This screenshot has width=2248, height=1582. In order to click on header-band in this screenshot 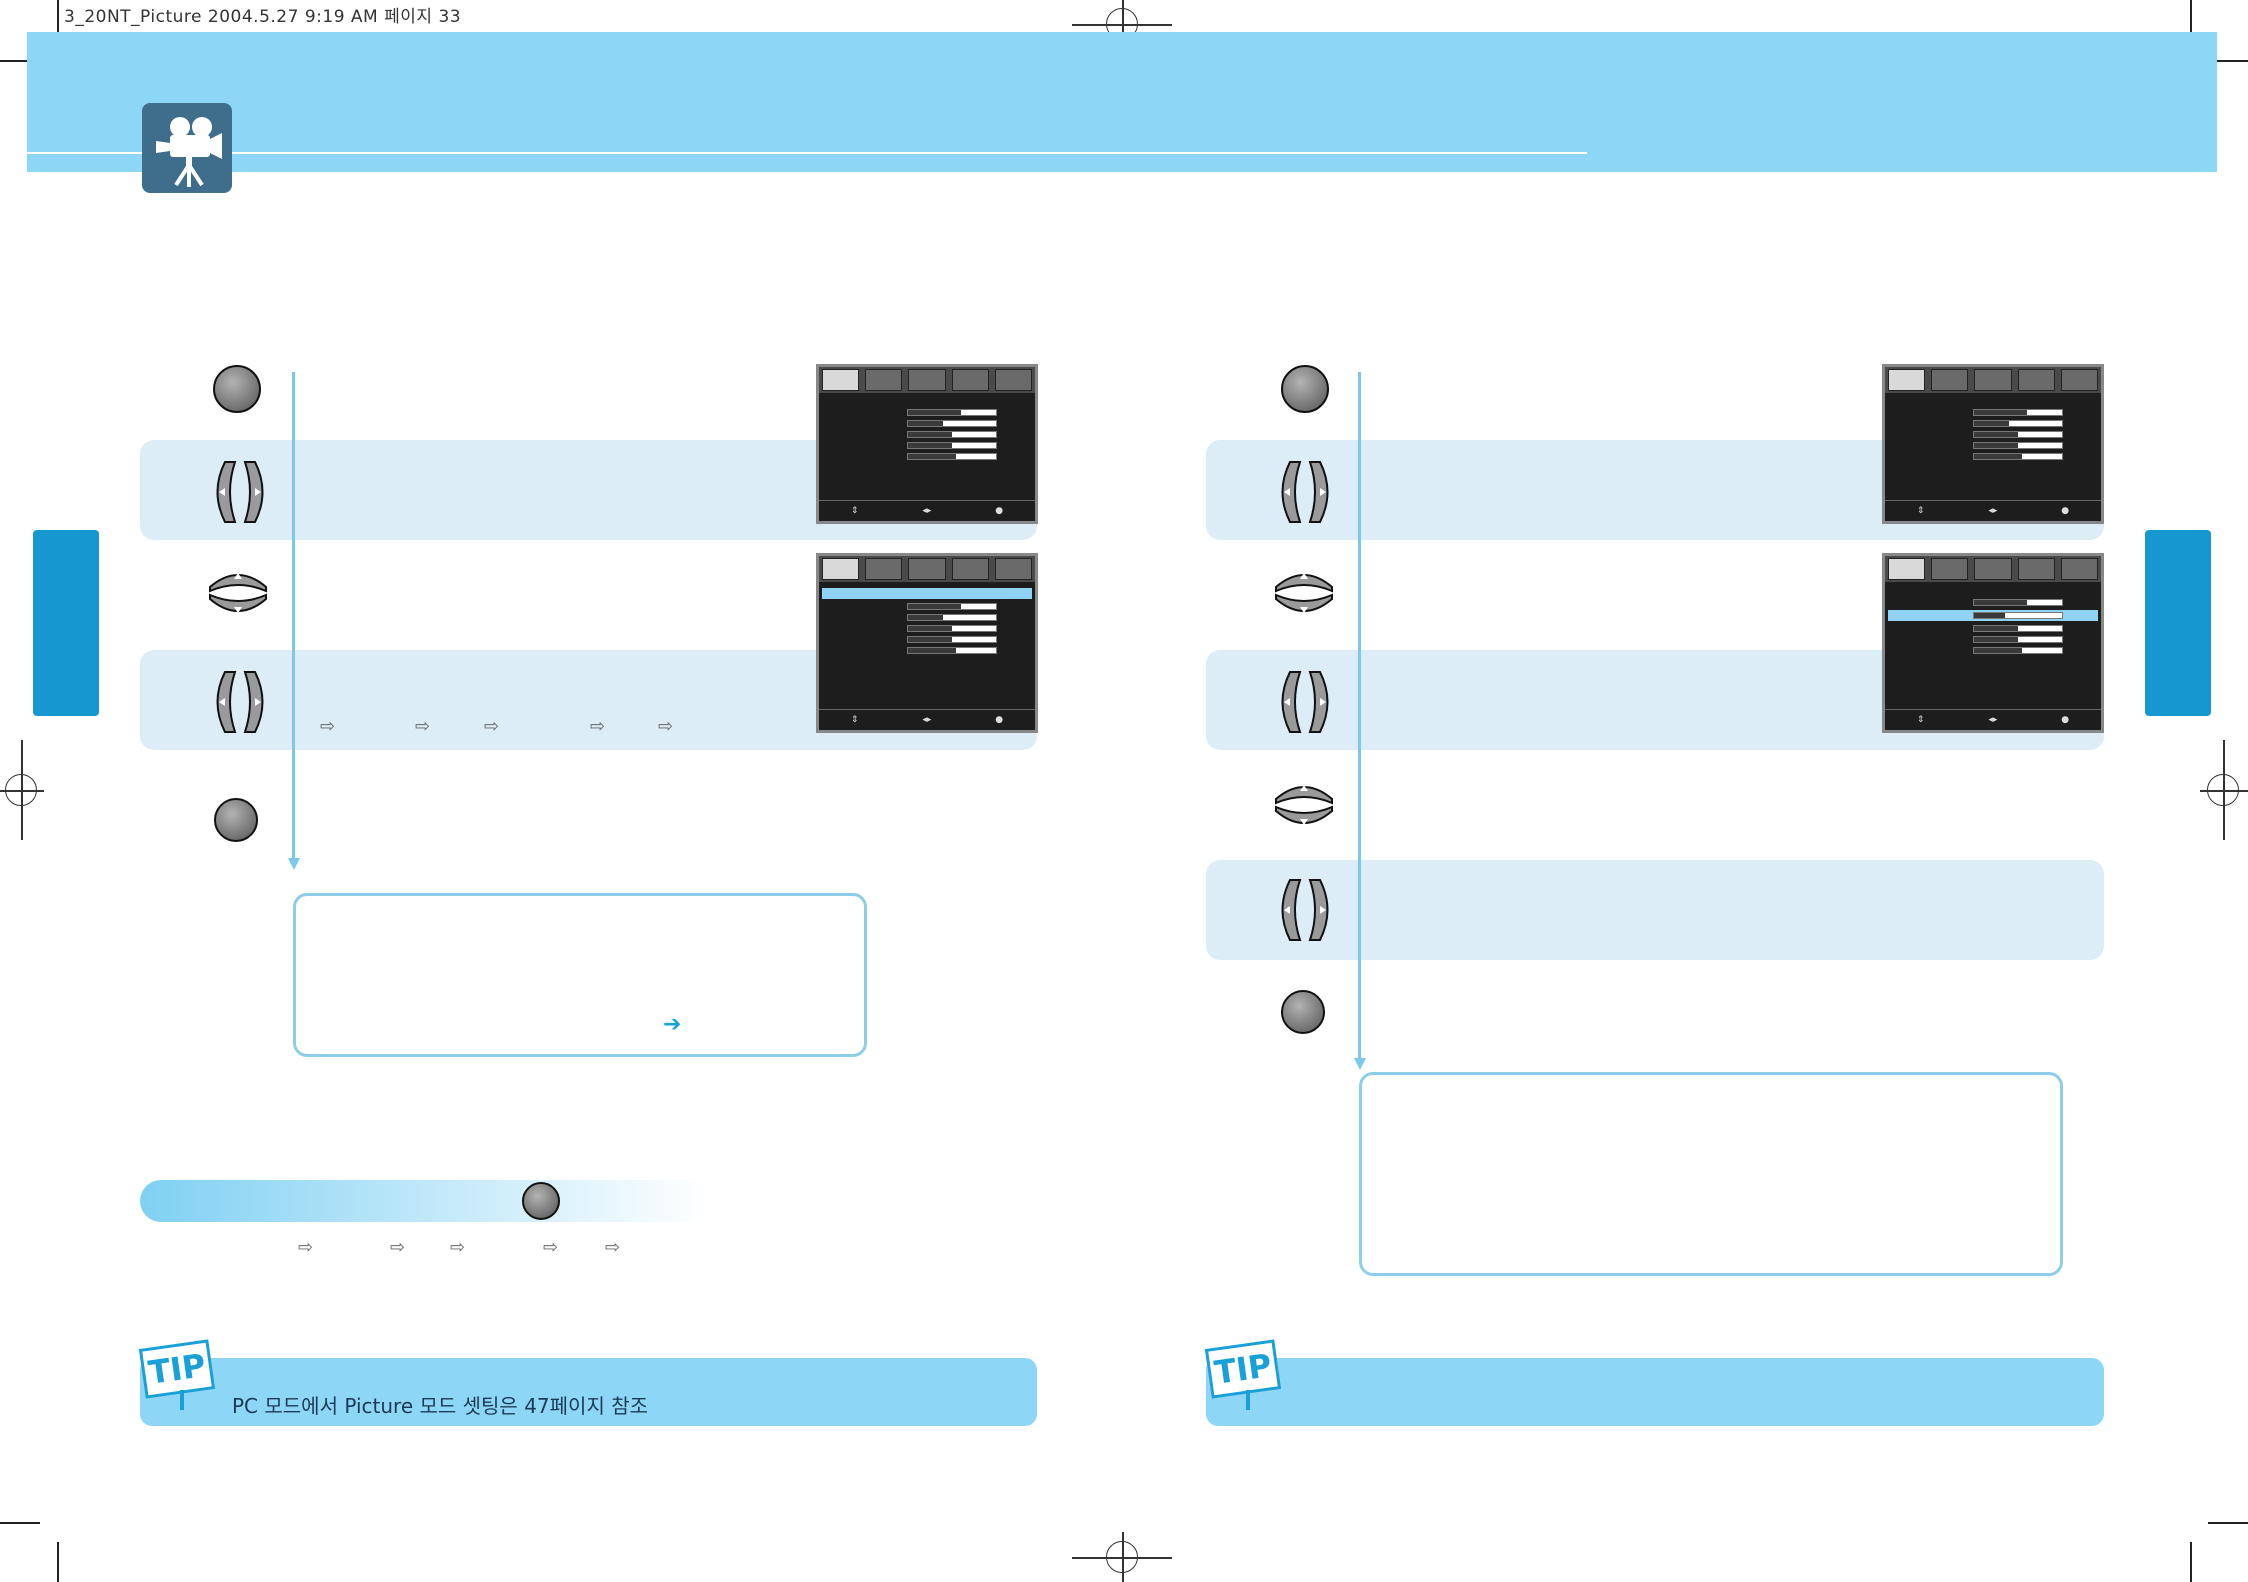, I will do `click(1122, 102)`.